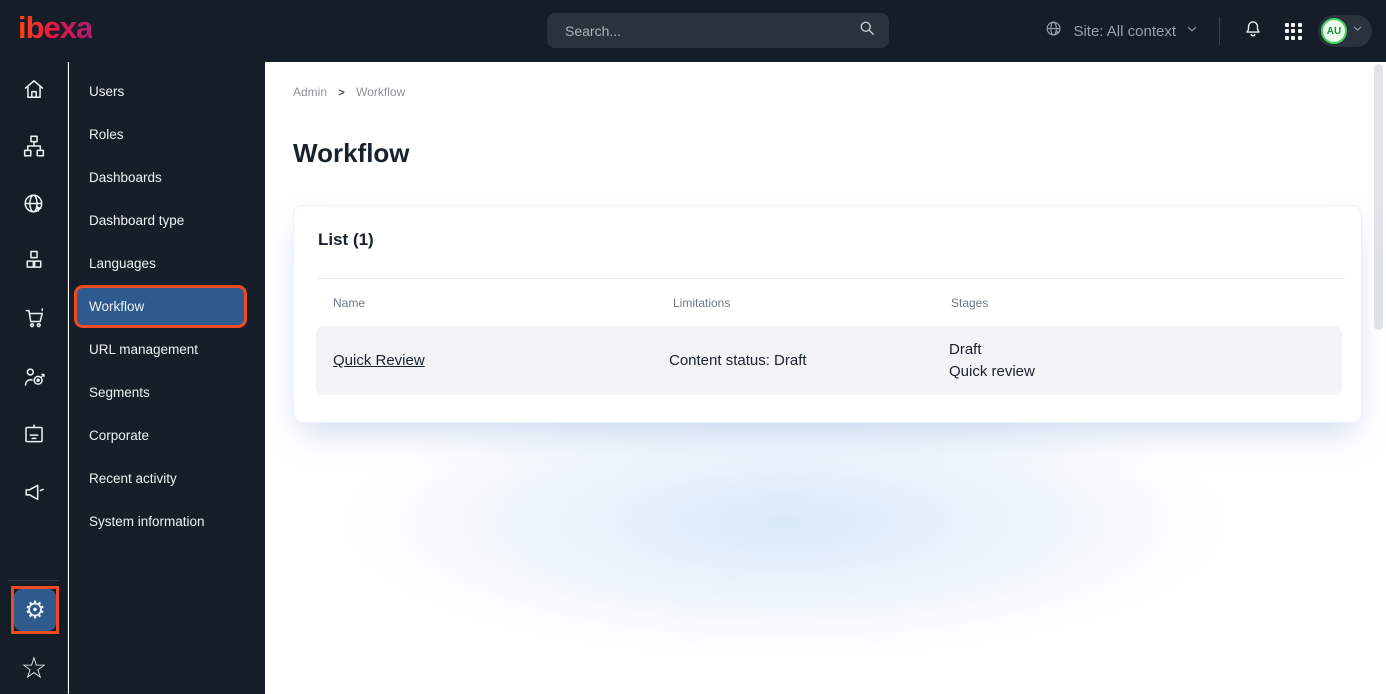 The width and height of the screenshot is (1386, 694). Describe the element at coordinates (349, 303) in the screenshot. I see `column-header-name: Name` at that location.